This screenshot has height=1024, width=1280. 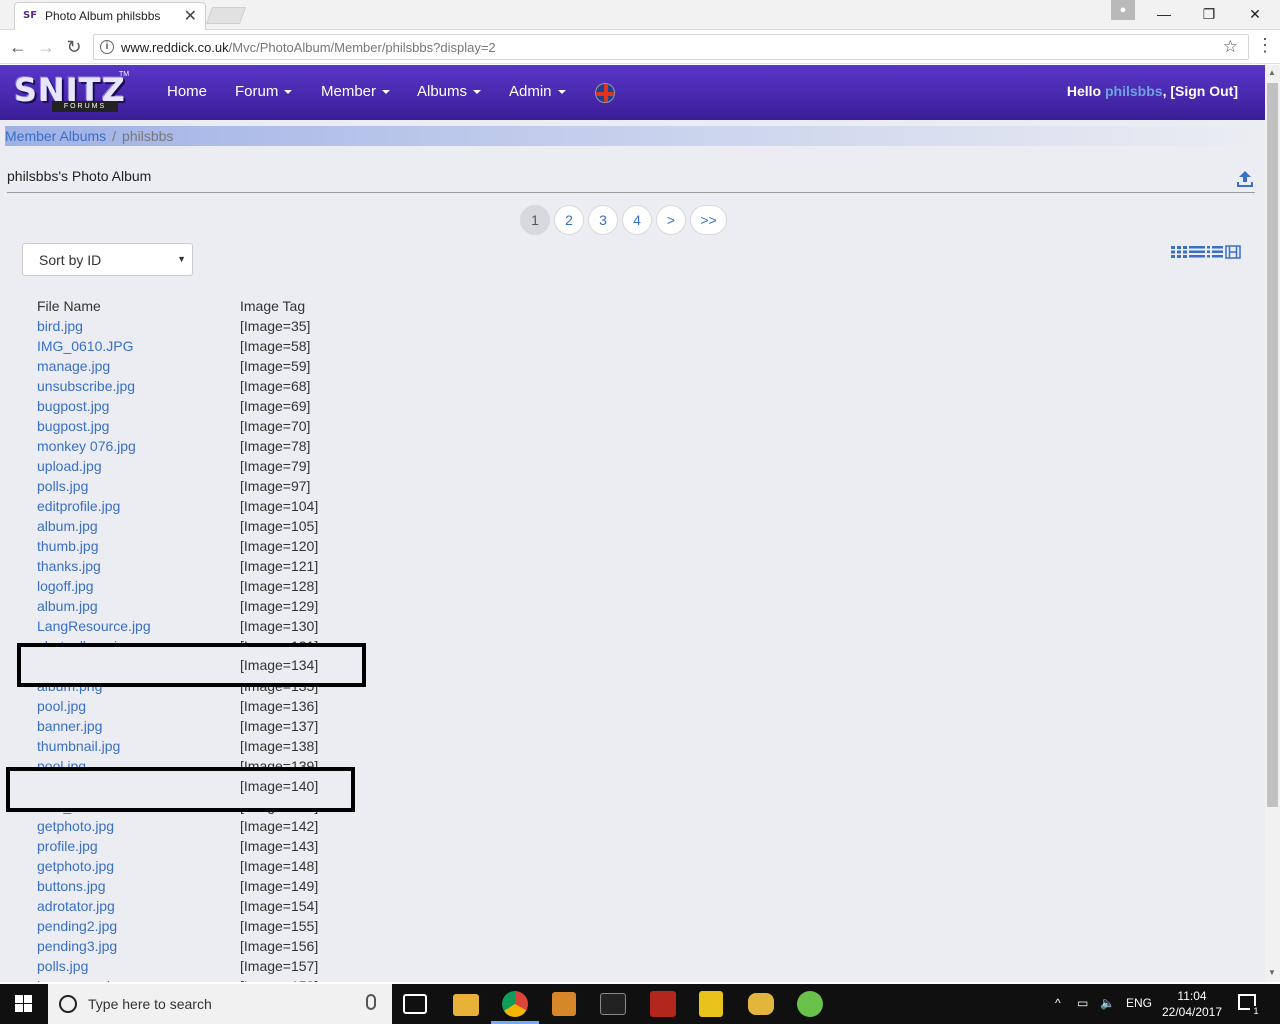 I want to click on nav-home: Home, so click(x=187, y=91).